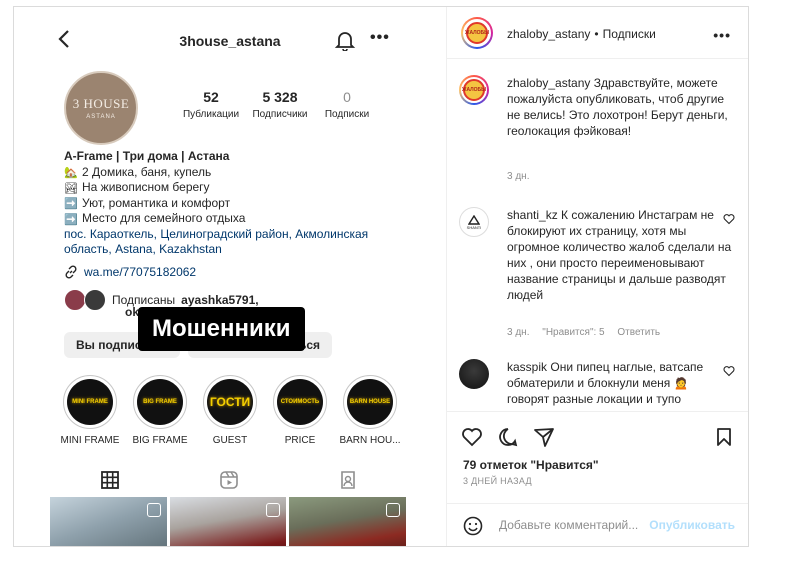  Describe the element at coordinates (497, 481) in the screenshot. I see `post-date: 3 ДНЕЙ НАЗАД` at that location.